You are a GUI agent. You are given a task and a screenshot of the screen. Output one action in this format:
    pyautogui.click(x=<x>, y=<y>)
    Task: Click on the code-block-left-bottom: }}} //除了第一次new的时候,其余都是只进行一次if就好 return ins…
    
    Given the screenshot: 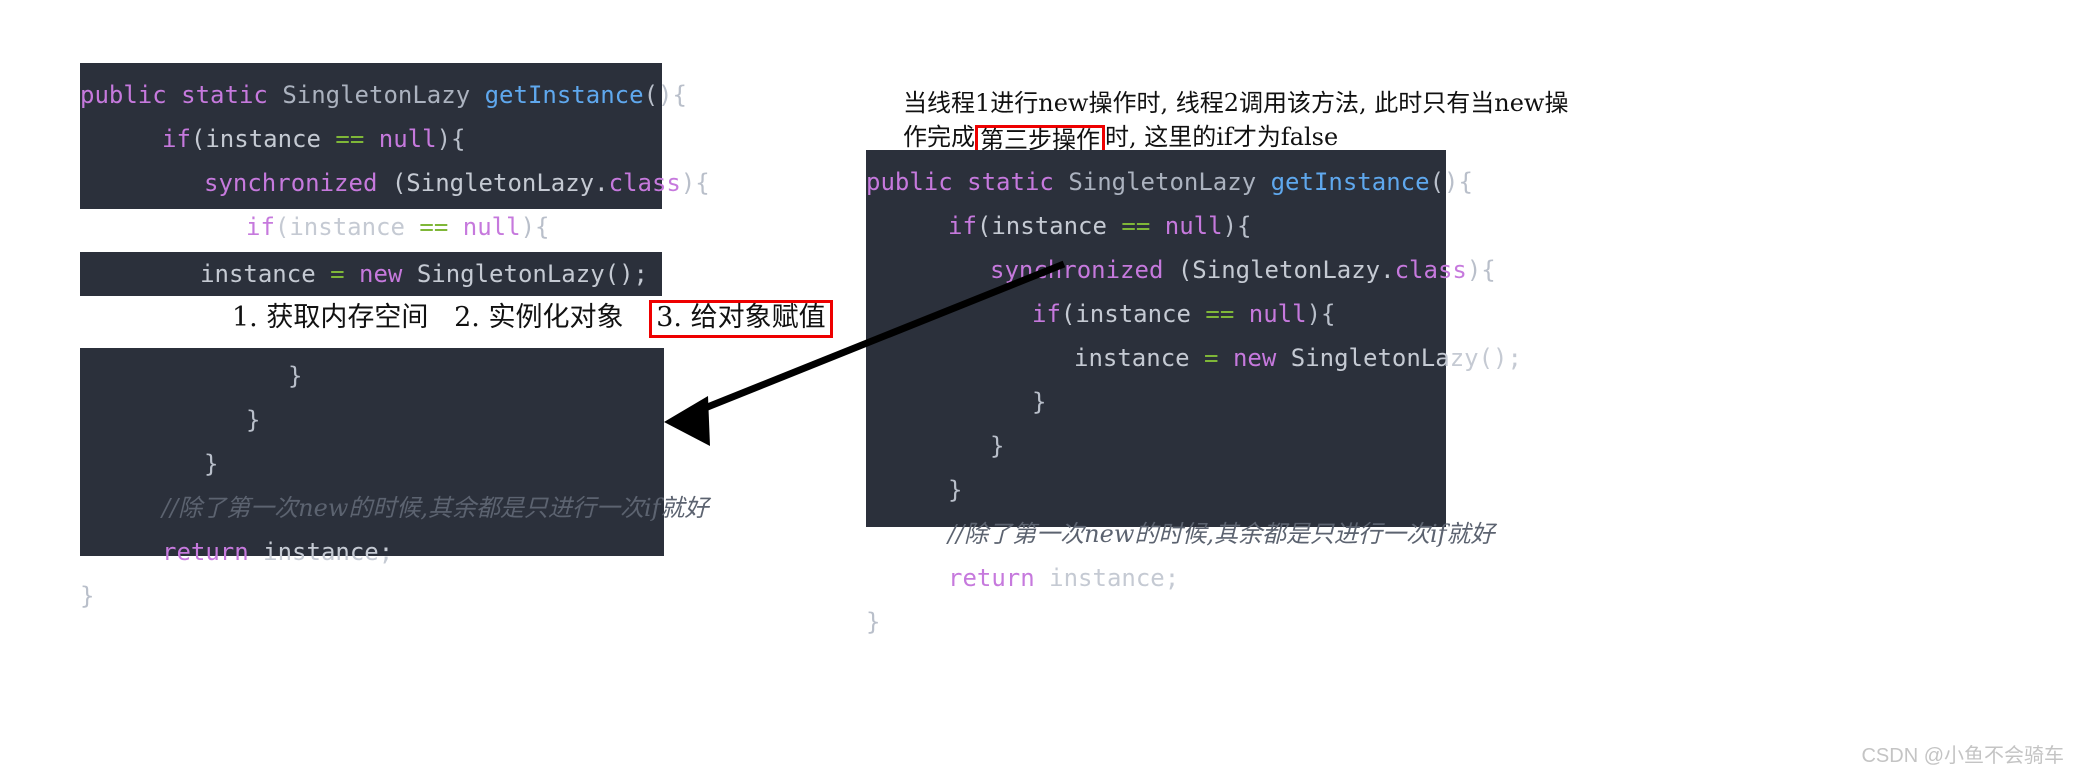 What is the action you would take?
    pyautogui.click(x=394, y=479)
    